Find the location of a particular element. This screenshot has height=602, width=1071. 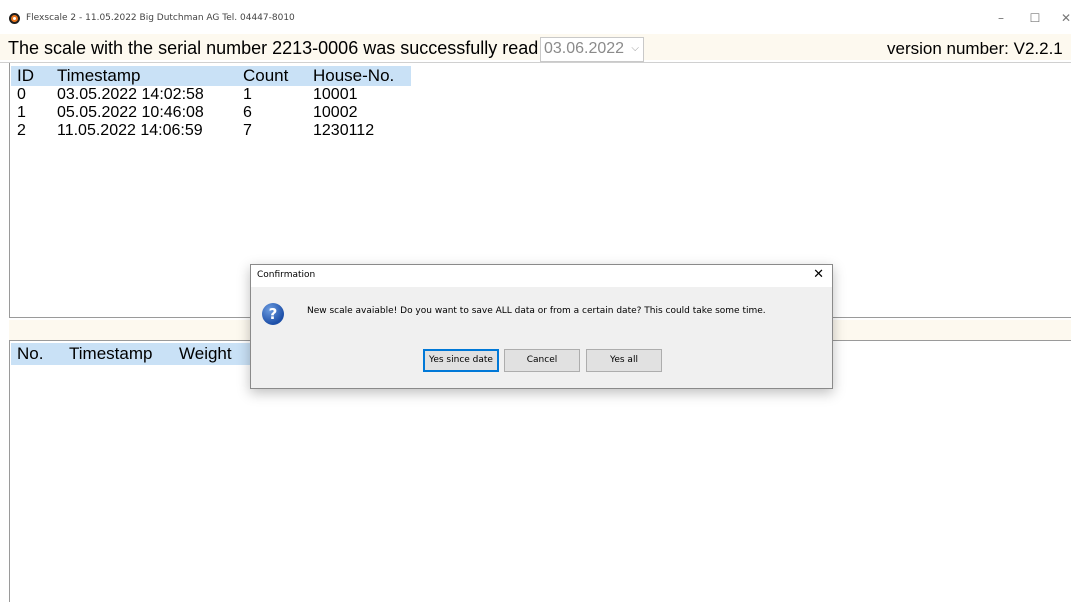

weights-table: No. Timestamp Weight is located at coordinates (138, 354).